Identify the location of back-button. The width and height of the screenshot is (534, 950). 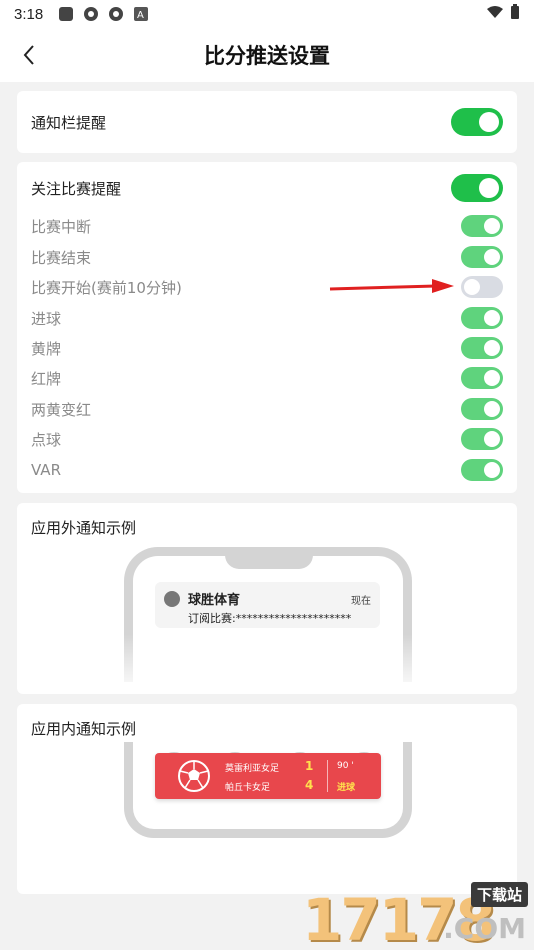
(29, 55).